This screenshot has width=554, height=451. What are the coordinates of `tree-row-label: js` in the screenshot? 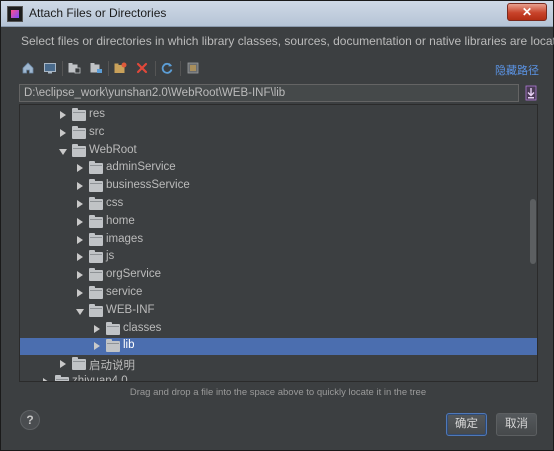 It's located at (110, 256).